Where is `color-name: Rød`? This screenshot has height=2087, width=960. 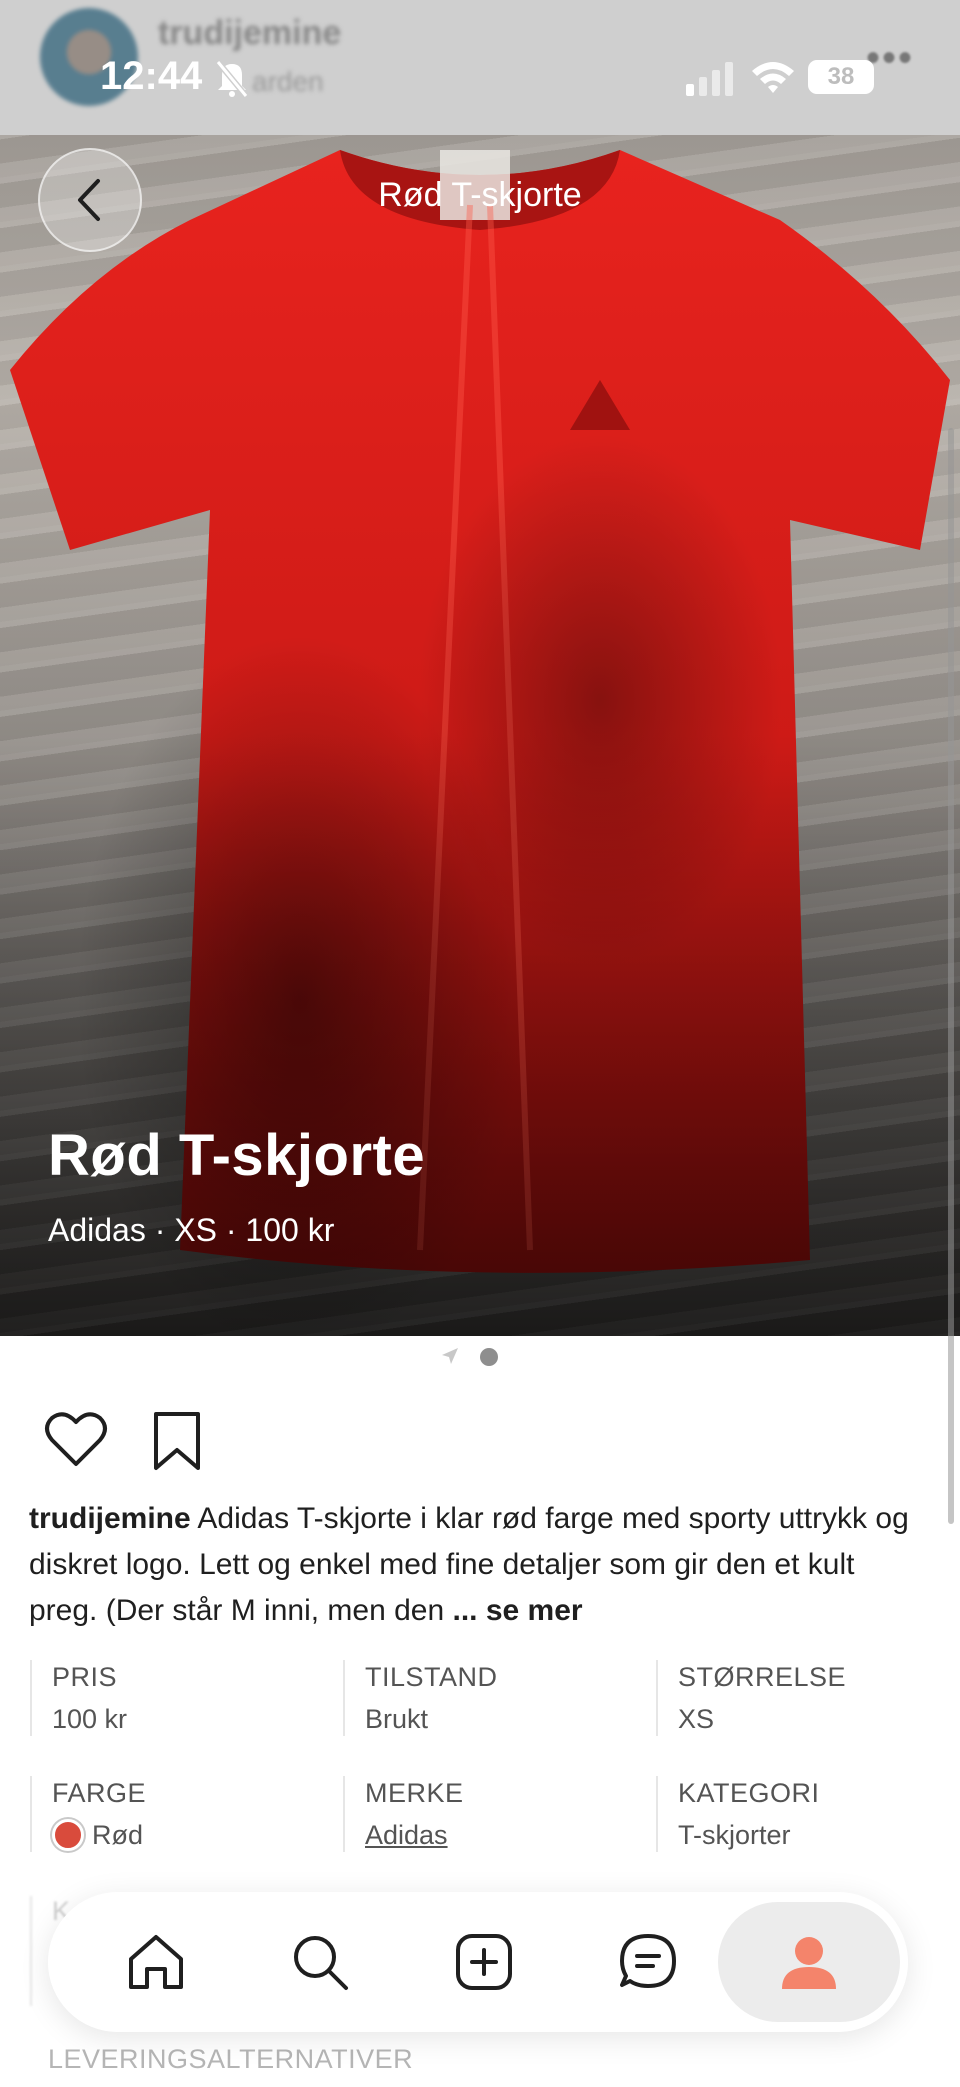 color-name: Rød is located at coordinates (118, 1835).